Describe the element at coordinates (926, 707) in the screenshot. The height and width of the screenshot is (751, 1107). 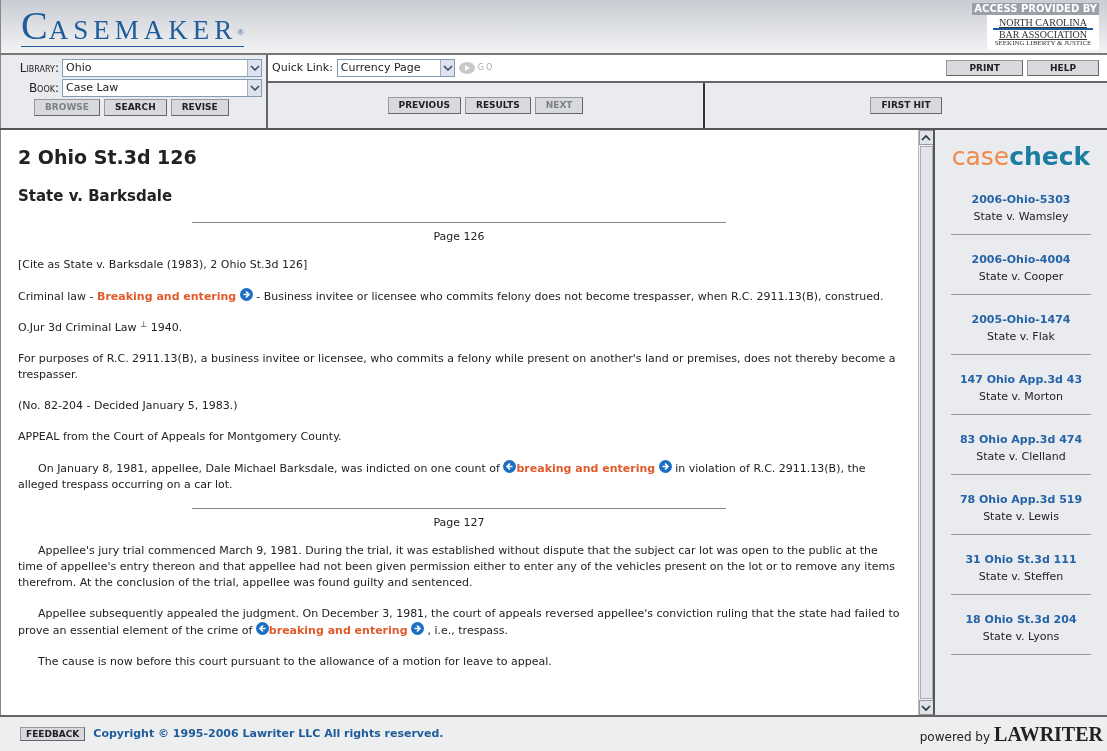
I see `scroll-down-button` at that location.